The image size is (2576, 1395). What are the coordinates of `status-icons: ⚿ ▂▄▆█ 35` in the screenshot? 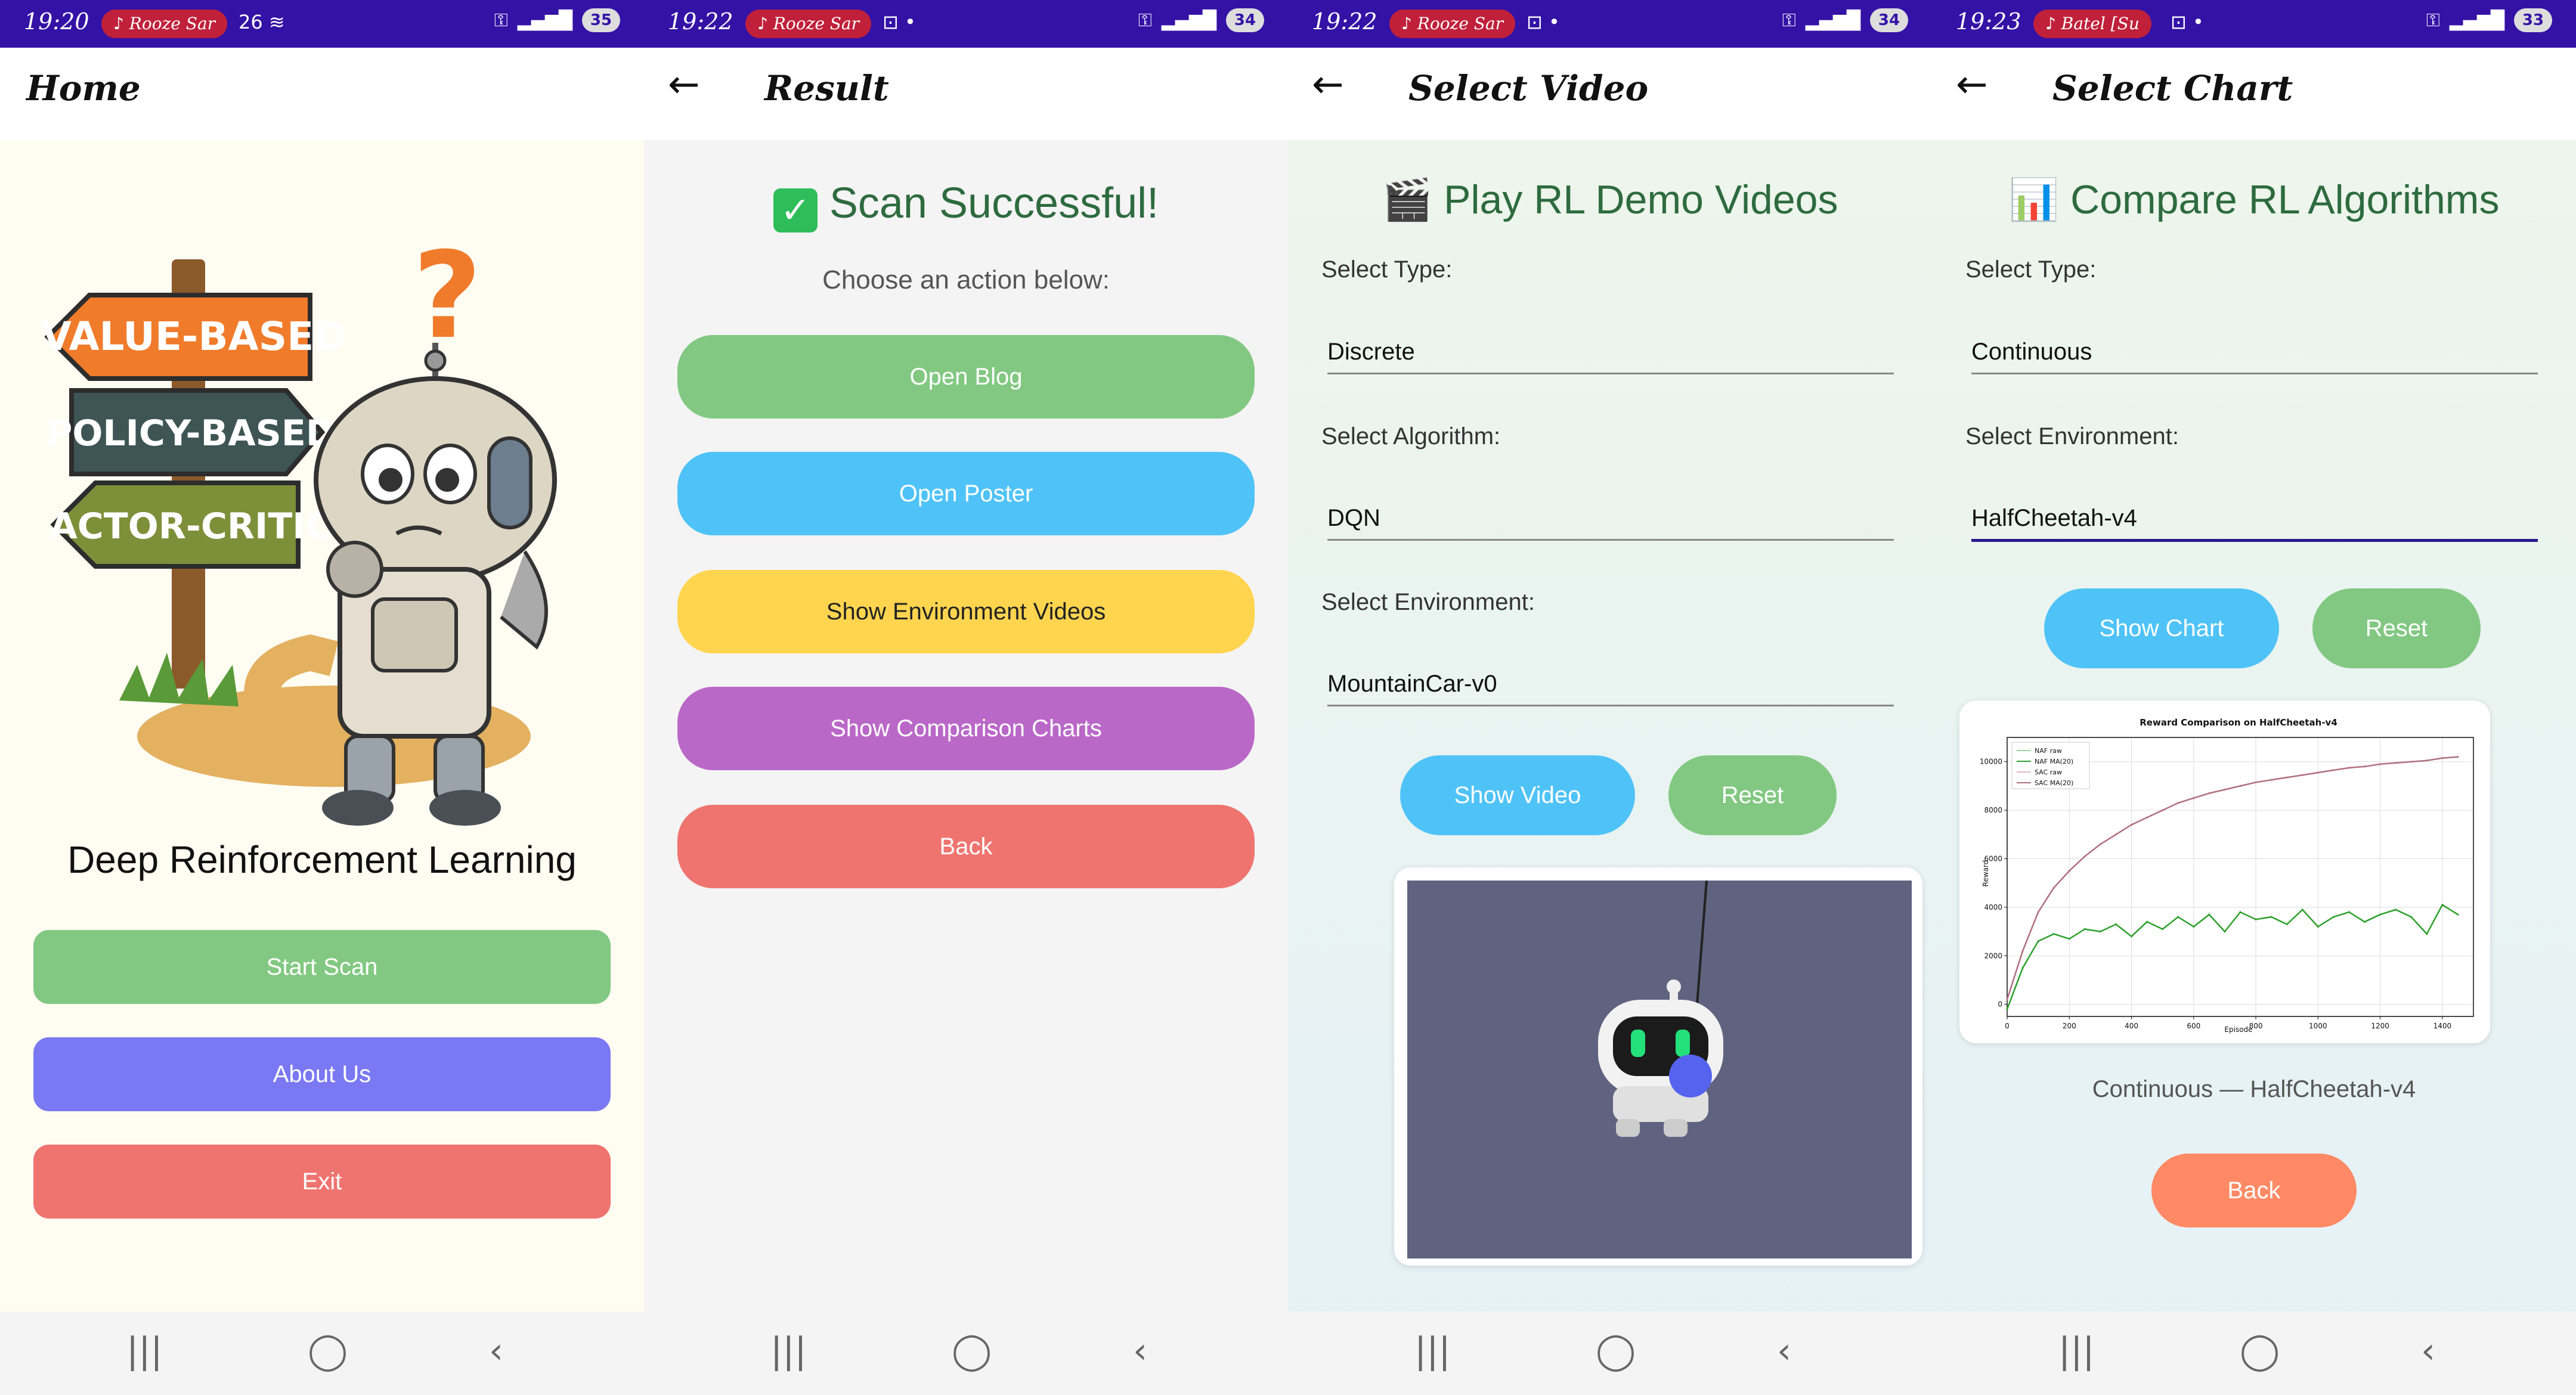 It's located at (557, 20).